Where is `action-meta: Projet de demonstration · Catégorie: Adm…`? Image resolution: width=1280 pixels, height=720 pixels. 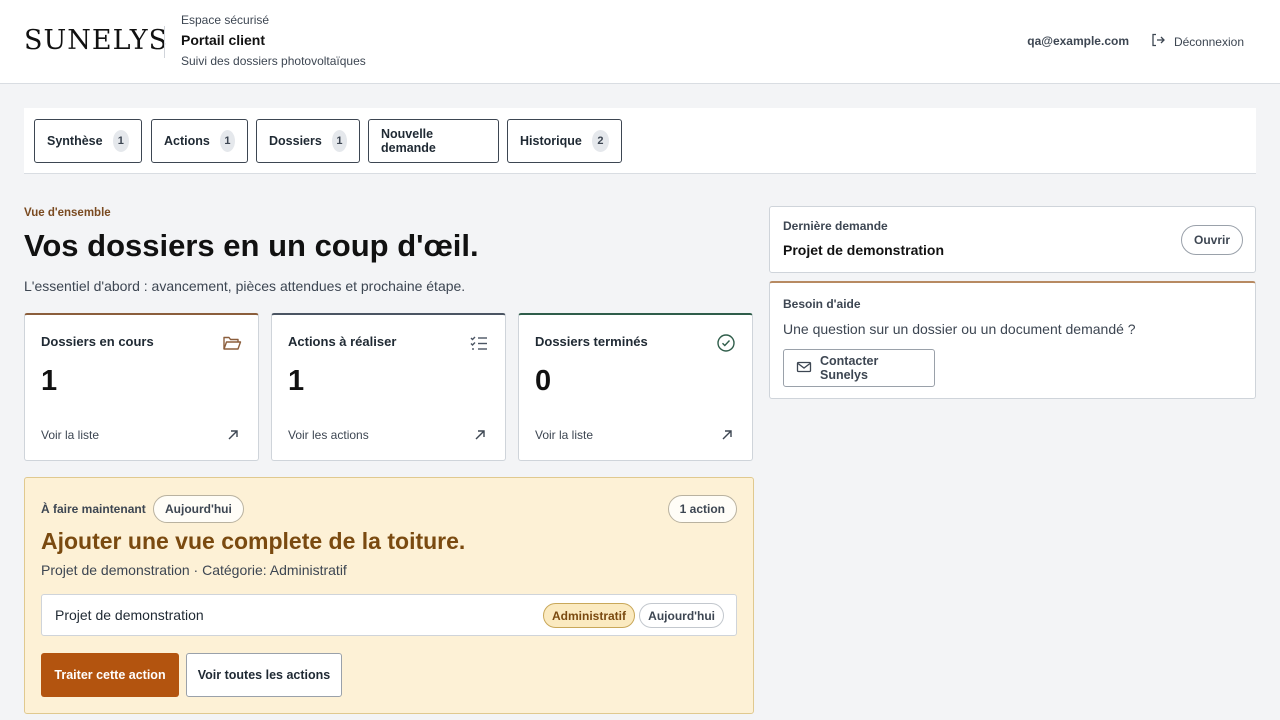
action-meta: Projet de demonstration · Catégorie: Adm… is located at coordinates (194, 570).